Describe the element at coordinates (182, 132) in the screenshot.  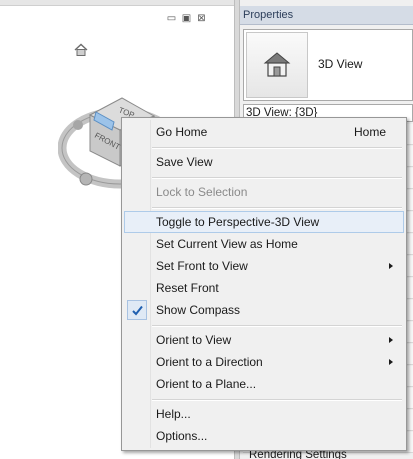
I see `menu-item-label: Go Home` at that location.